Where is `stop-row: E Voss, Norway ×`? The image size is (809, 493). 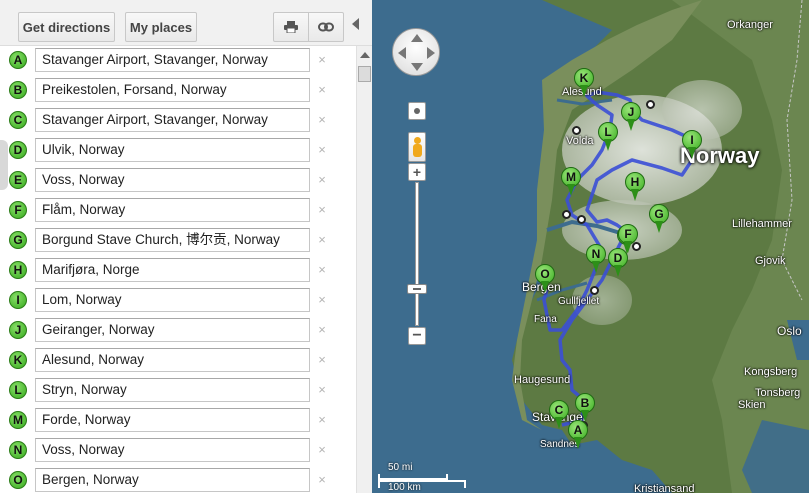 stop-row: E Voss, Norway × is located at coordinates (176, 181).